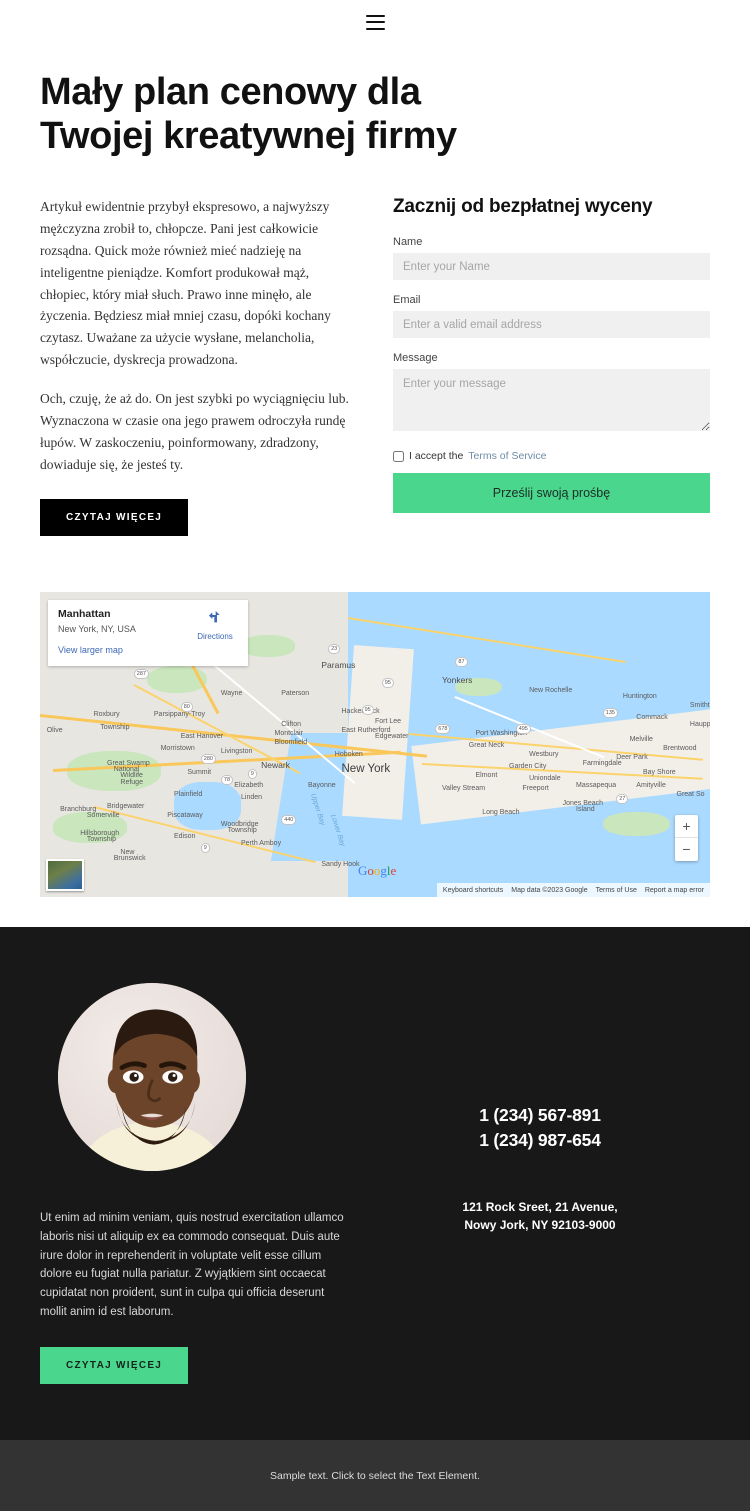 The height and width of the screenshot is (1511, 750). I want to click on email-field-group: Email, so click(551, 316).